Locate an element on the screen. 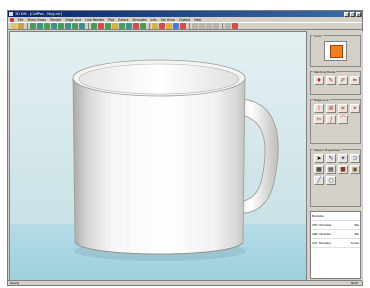 The width and height of the screenshot is (370, 288). circle-tool-icon: ○ is located at coordinates (331, 180).